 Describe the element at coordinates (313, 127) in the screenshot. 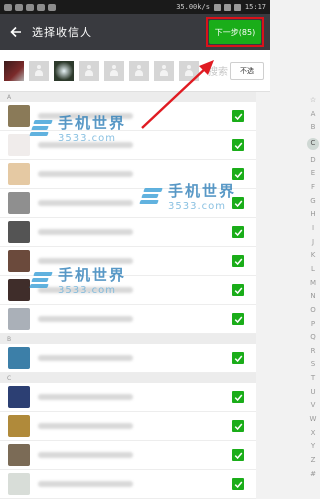

I see `alpha-index-letter: B` at that location.